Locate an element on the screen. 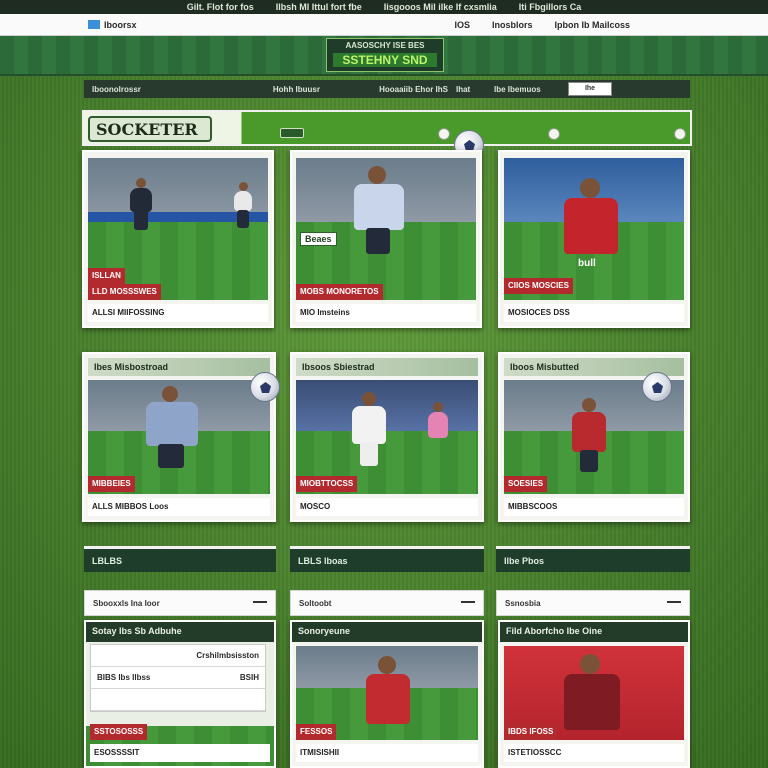 The image size is (768, 768). card-caption: SOESIES is located at coordinates (526, 484).